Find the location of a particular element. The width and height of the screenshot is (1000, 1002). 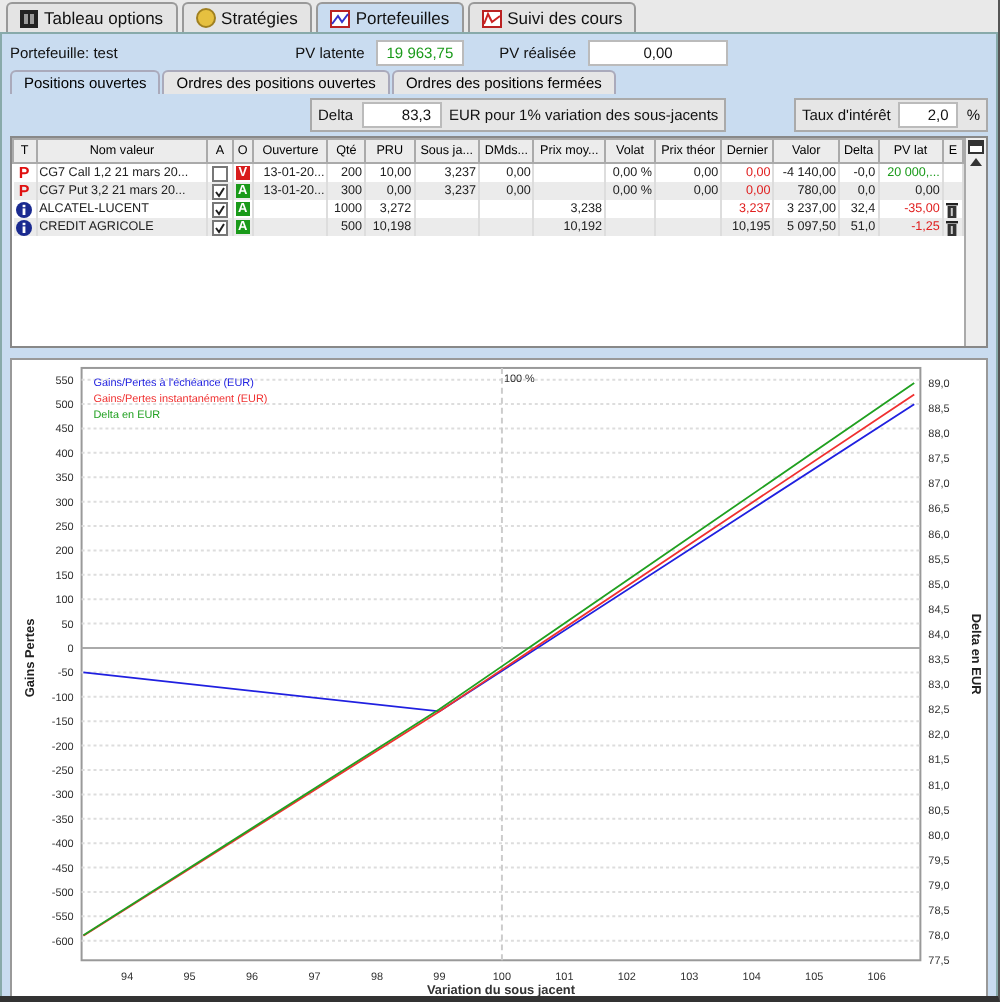

tab: Tableau options is located at coordinates (92, 17).